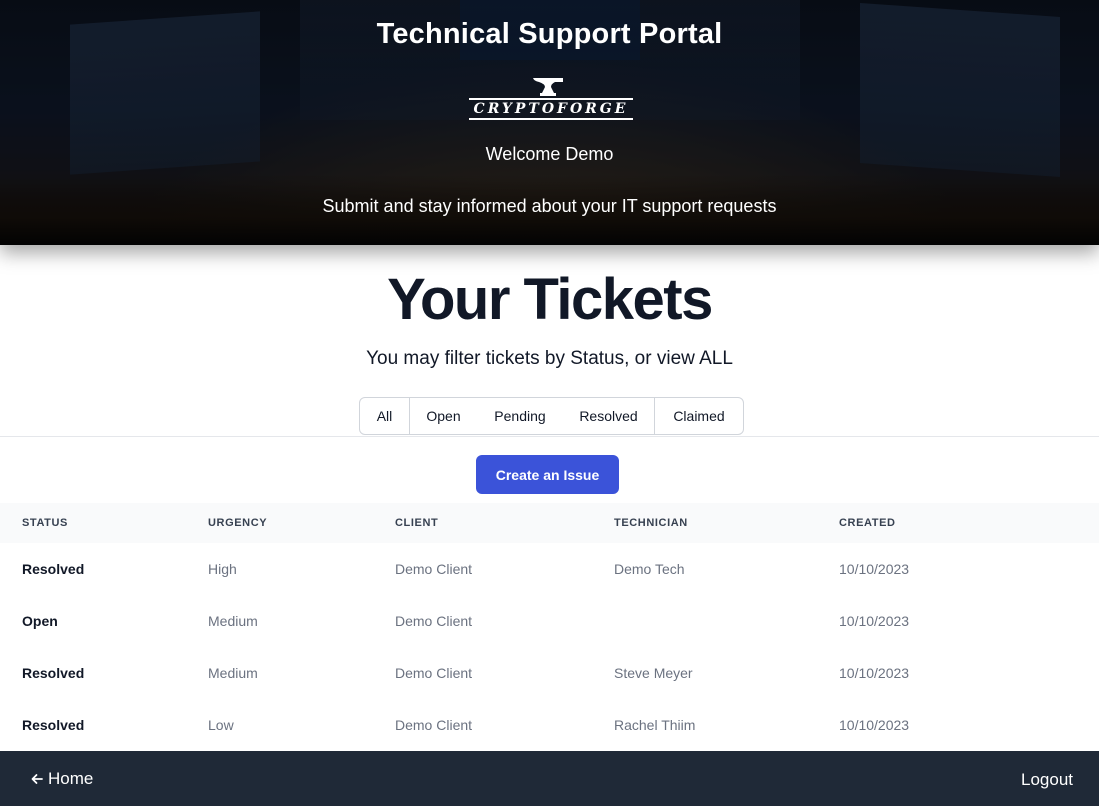 The height and width of the screenshot is (806, 1099). What do you see at coordinates (867, 523) in the screenshot?
I see `column-header-created: CREATED` at bounding box center [867, 523].